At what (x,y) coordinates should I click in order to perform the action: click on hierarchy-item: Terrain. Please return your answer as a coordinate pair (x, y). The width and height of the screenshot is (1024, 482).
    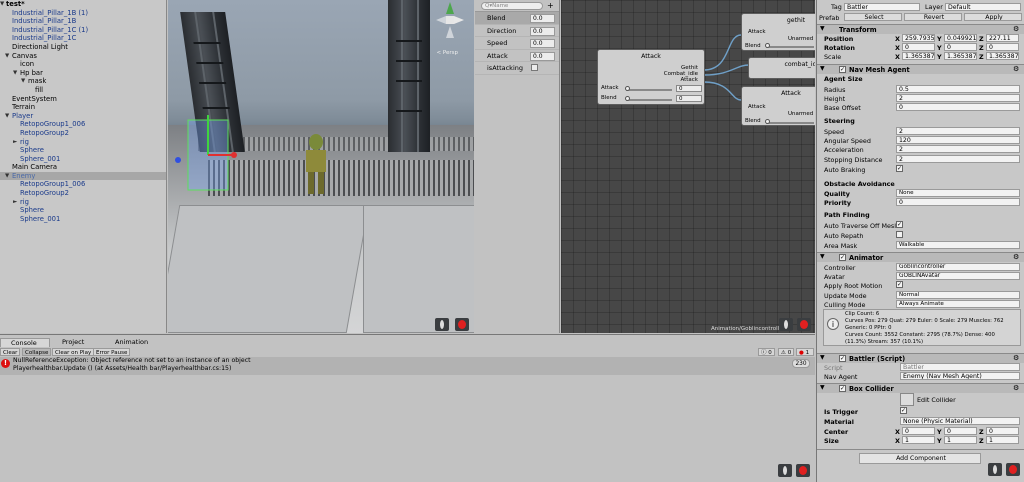
    Looking at the image, I should click on (83, 107).